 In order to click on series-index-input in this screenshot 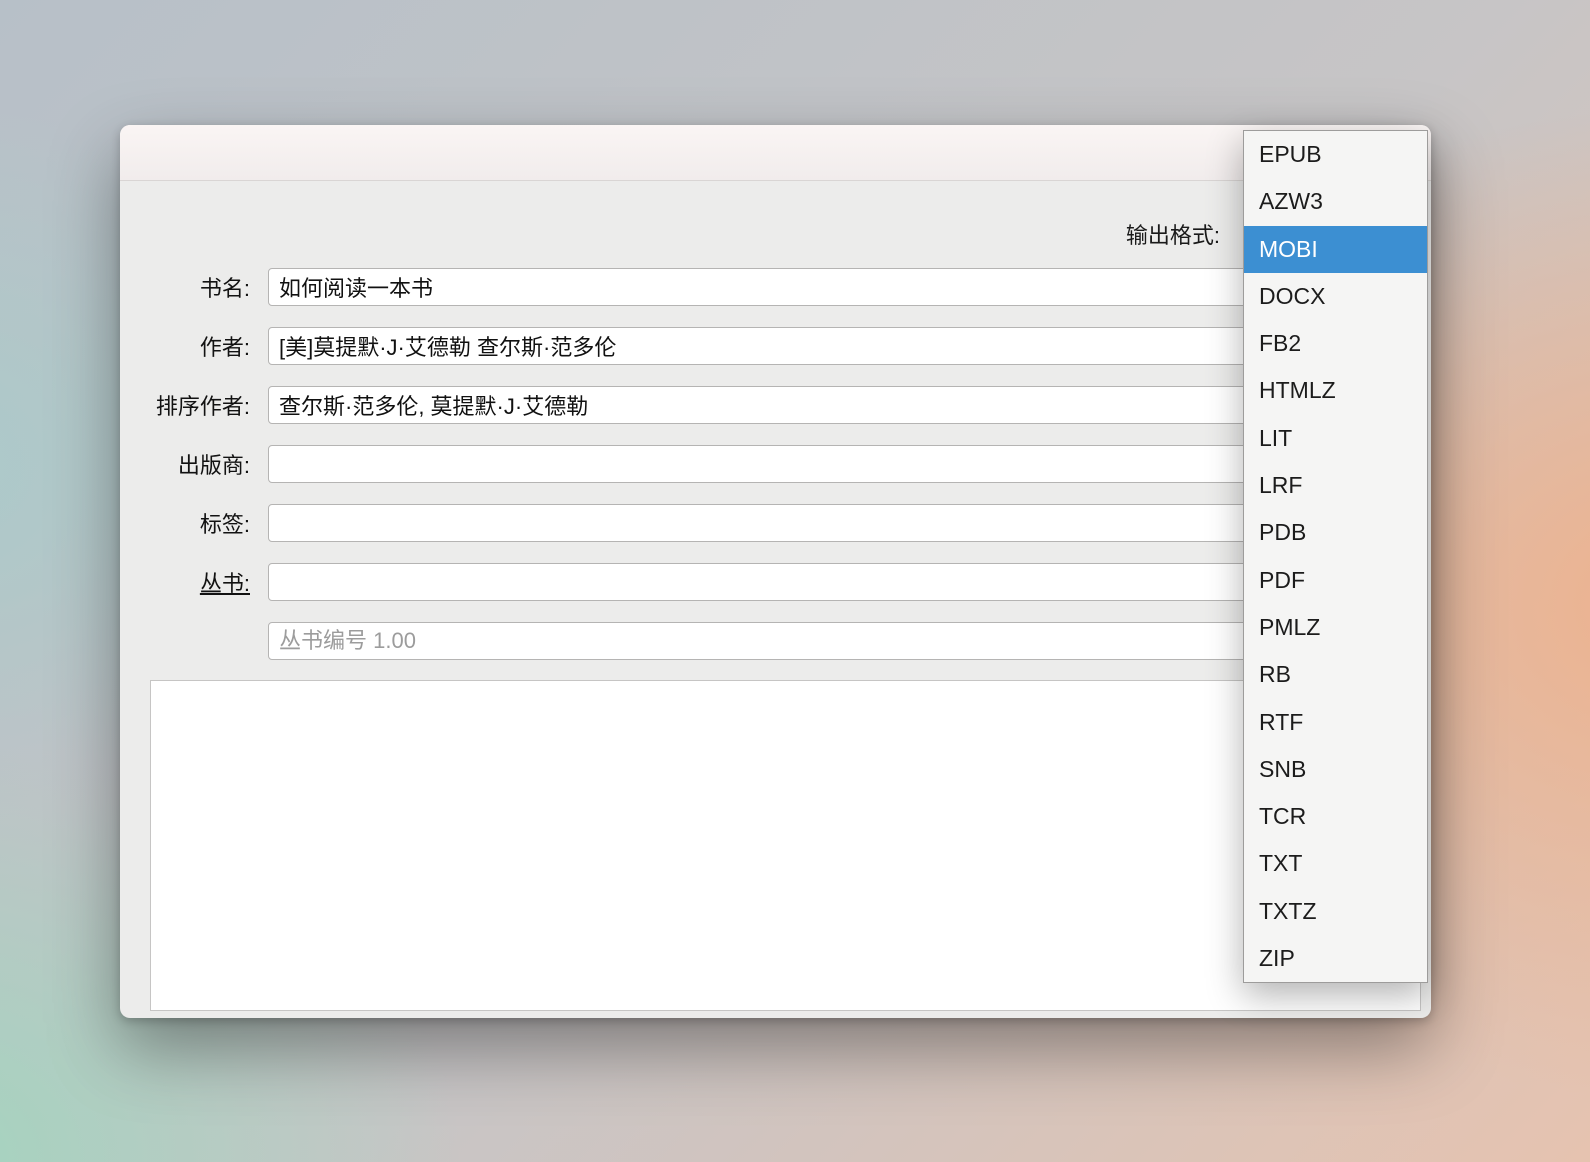, I will do `click(838, 641)`.